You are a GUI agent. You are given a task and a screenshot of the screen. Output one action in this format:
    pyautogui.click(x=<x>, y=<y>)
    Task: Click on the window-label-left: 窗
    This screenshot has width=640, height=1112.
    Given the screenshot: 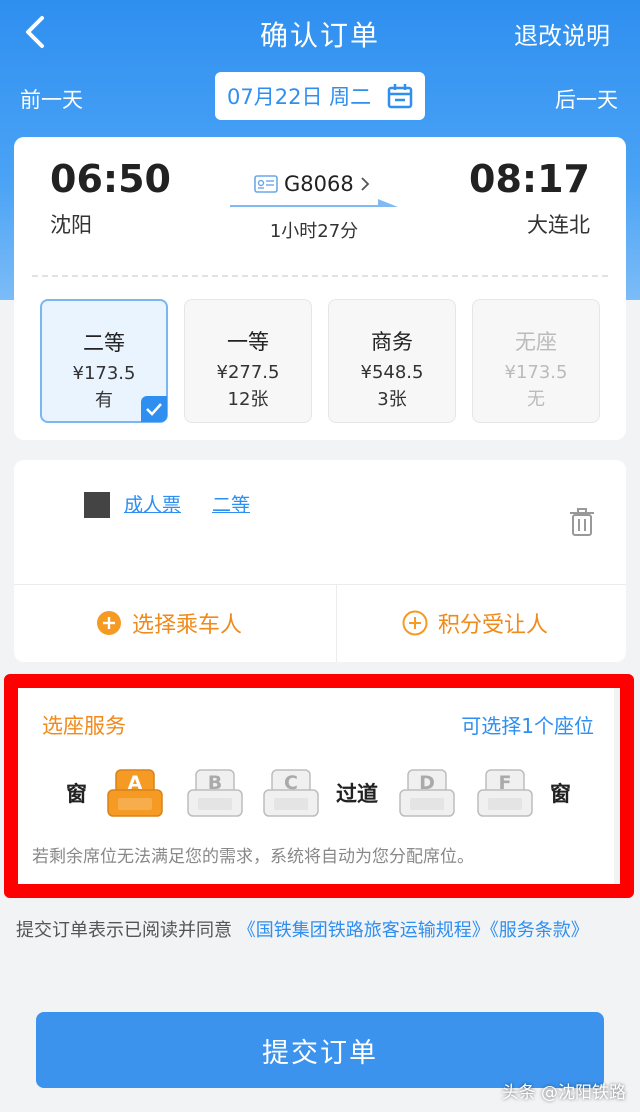 What is the action you would take?
    pyautogui.click(x=76, y=794)
    